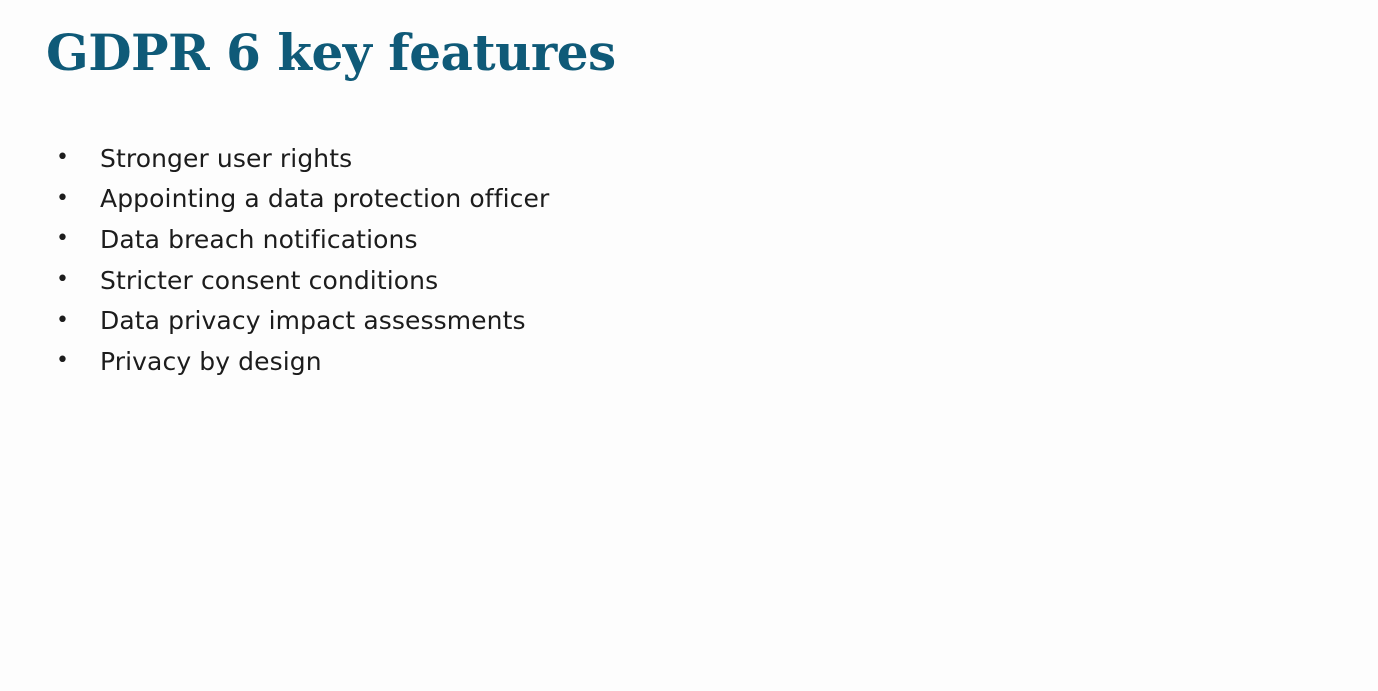  I want to click on list-item: • Data privacy impact assessments, so click(302, 320).